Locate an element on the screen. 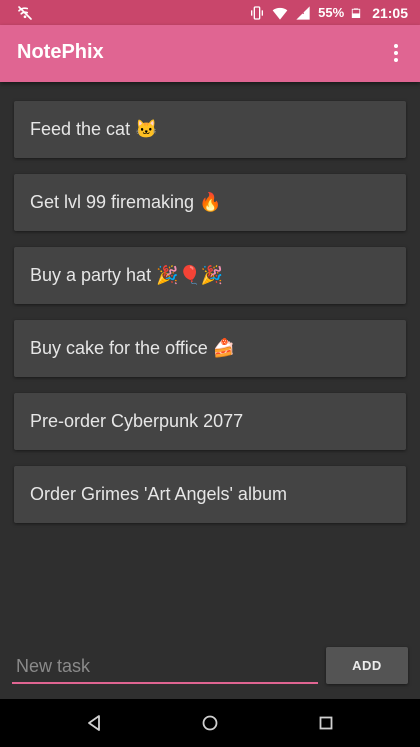 The image size is (420, 747). vibrate-icon is located at coordinates (257, 12).